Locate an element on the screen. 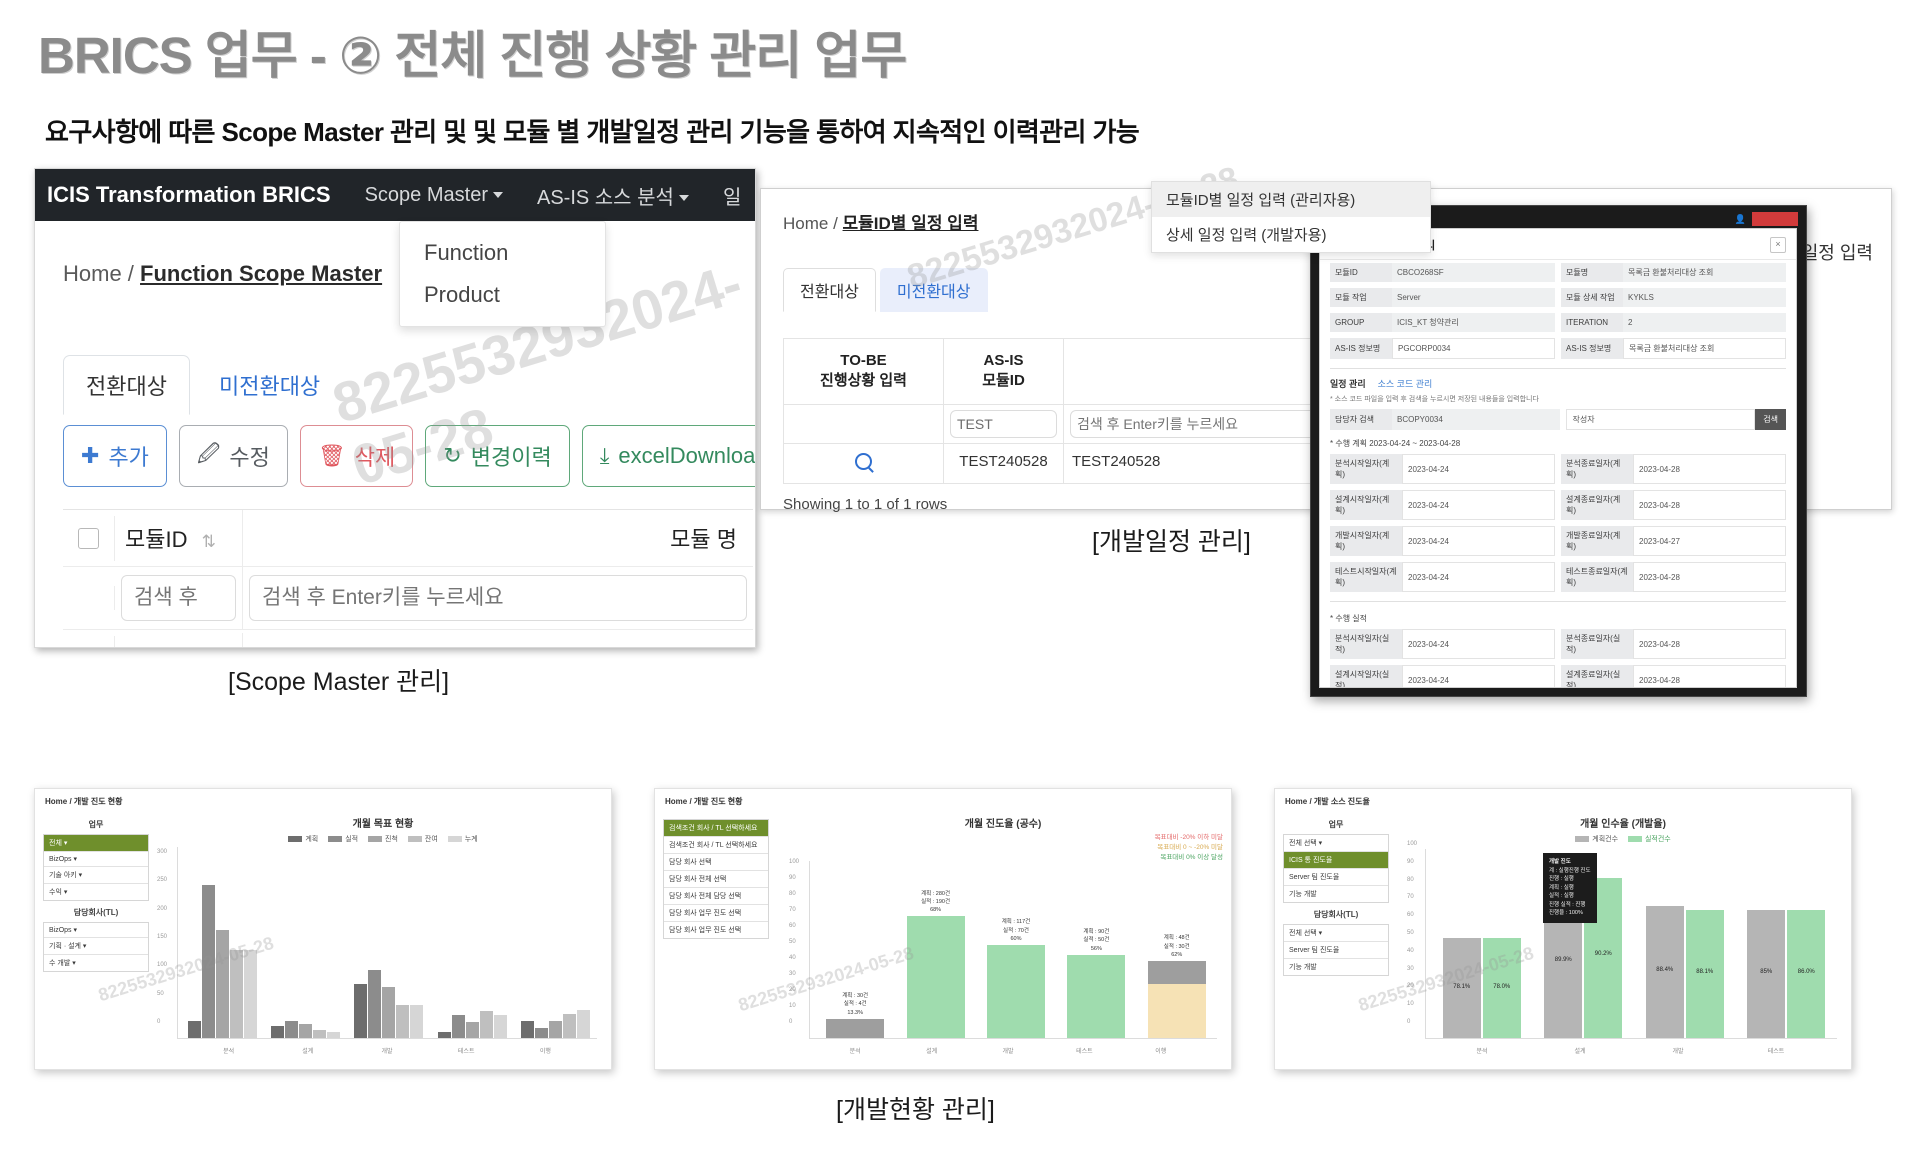  bar: 78.0% is located at coordinates (1501, 988).